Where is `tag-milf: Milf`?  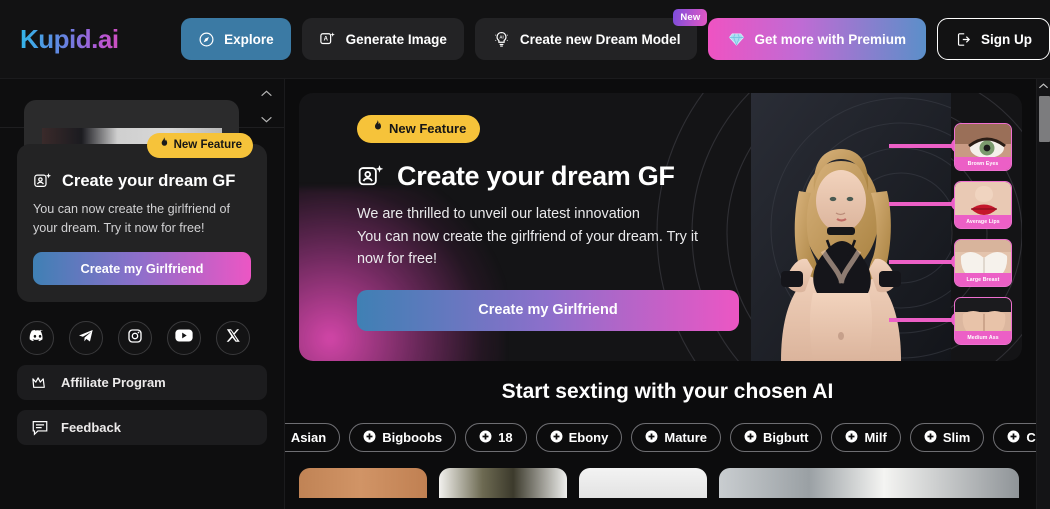
tag-milf: Milf is located at coordinates (866, 437).